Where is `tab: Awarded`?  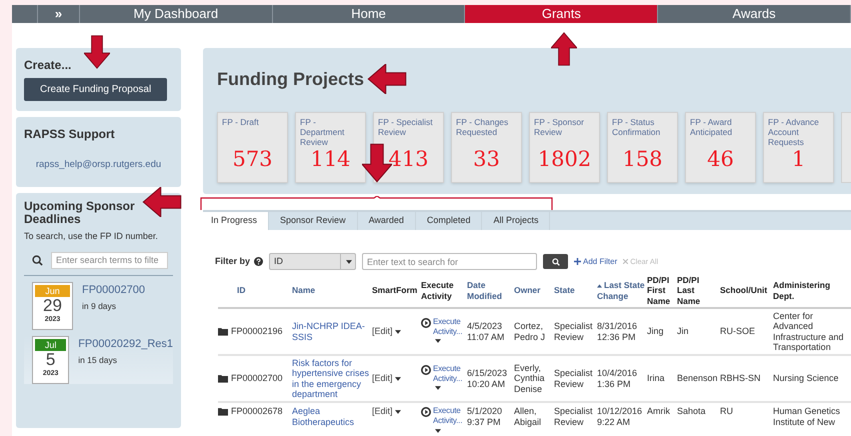 tab: Awarded is located at coordinates (387, 221).